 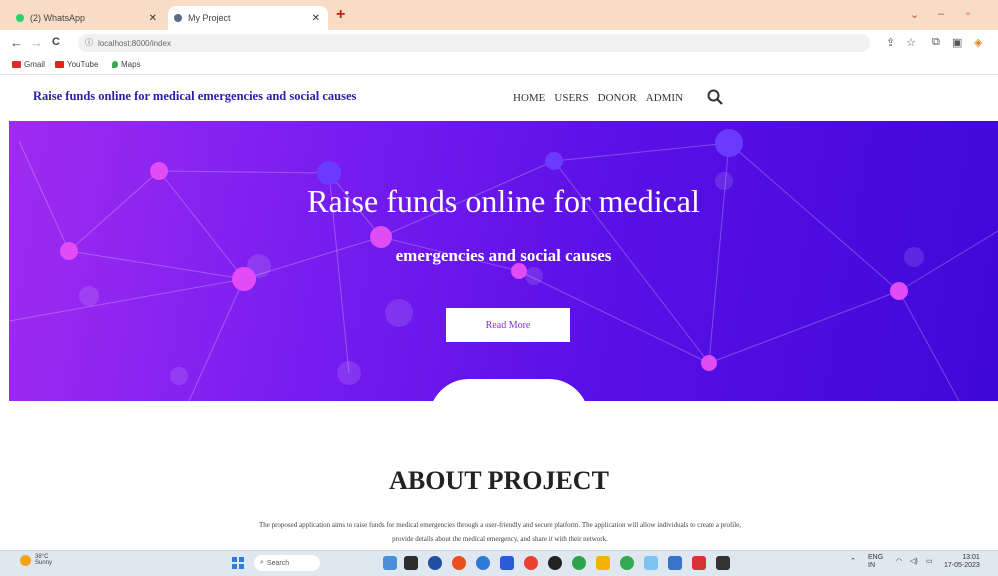 I want to click on taskview-icon, so click(x=390, y=563).